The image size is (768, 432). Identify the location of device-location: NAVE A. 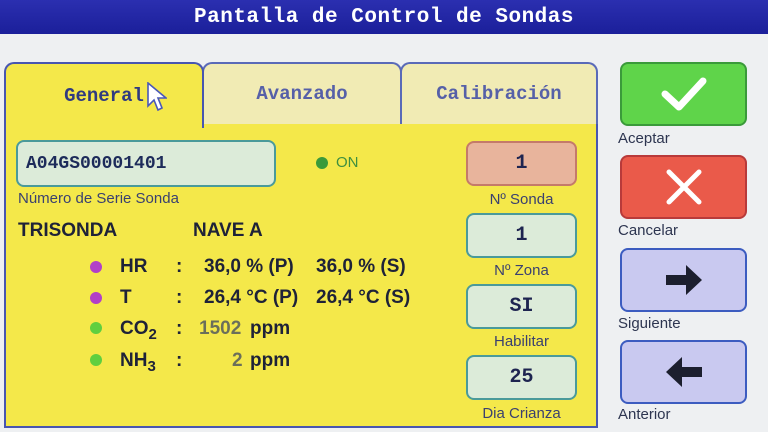
(228, 230).